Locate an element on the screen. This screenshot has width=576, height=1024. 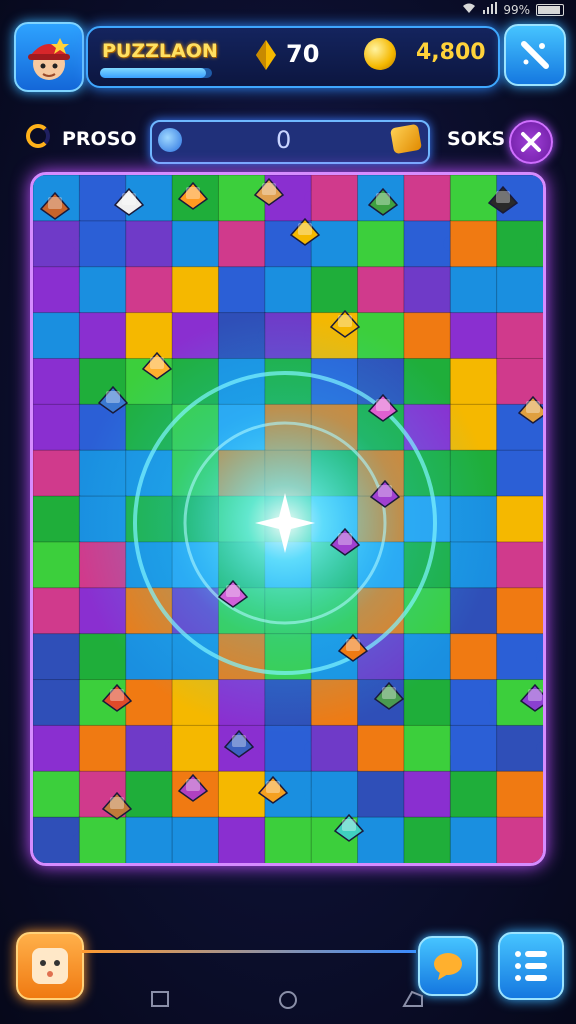
title-progress-fill is located at coordinates (153, 73).